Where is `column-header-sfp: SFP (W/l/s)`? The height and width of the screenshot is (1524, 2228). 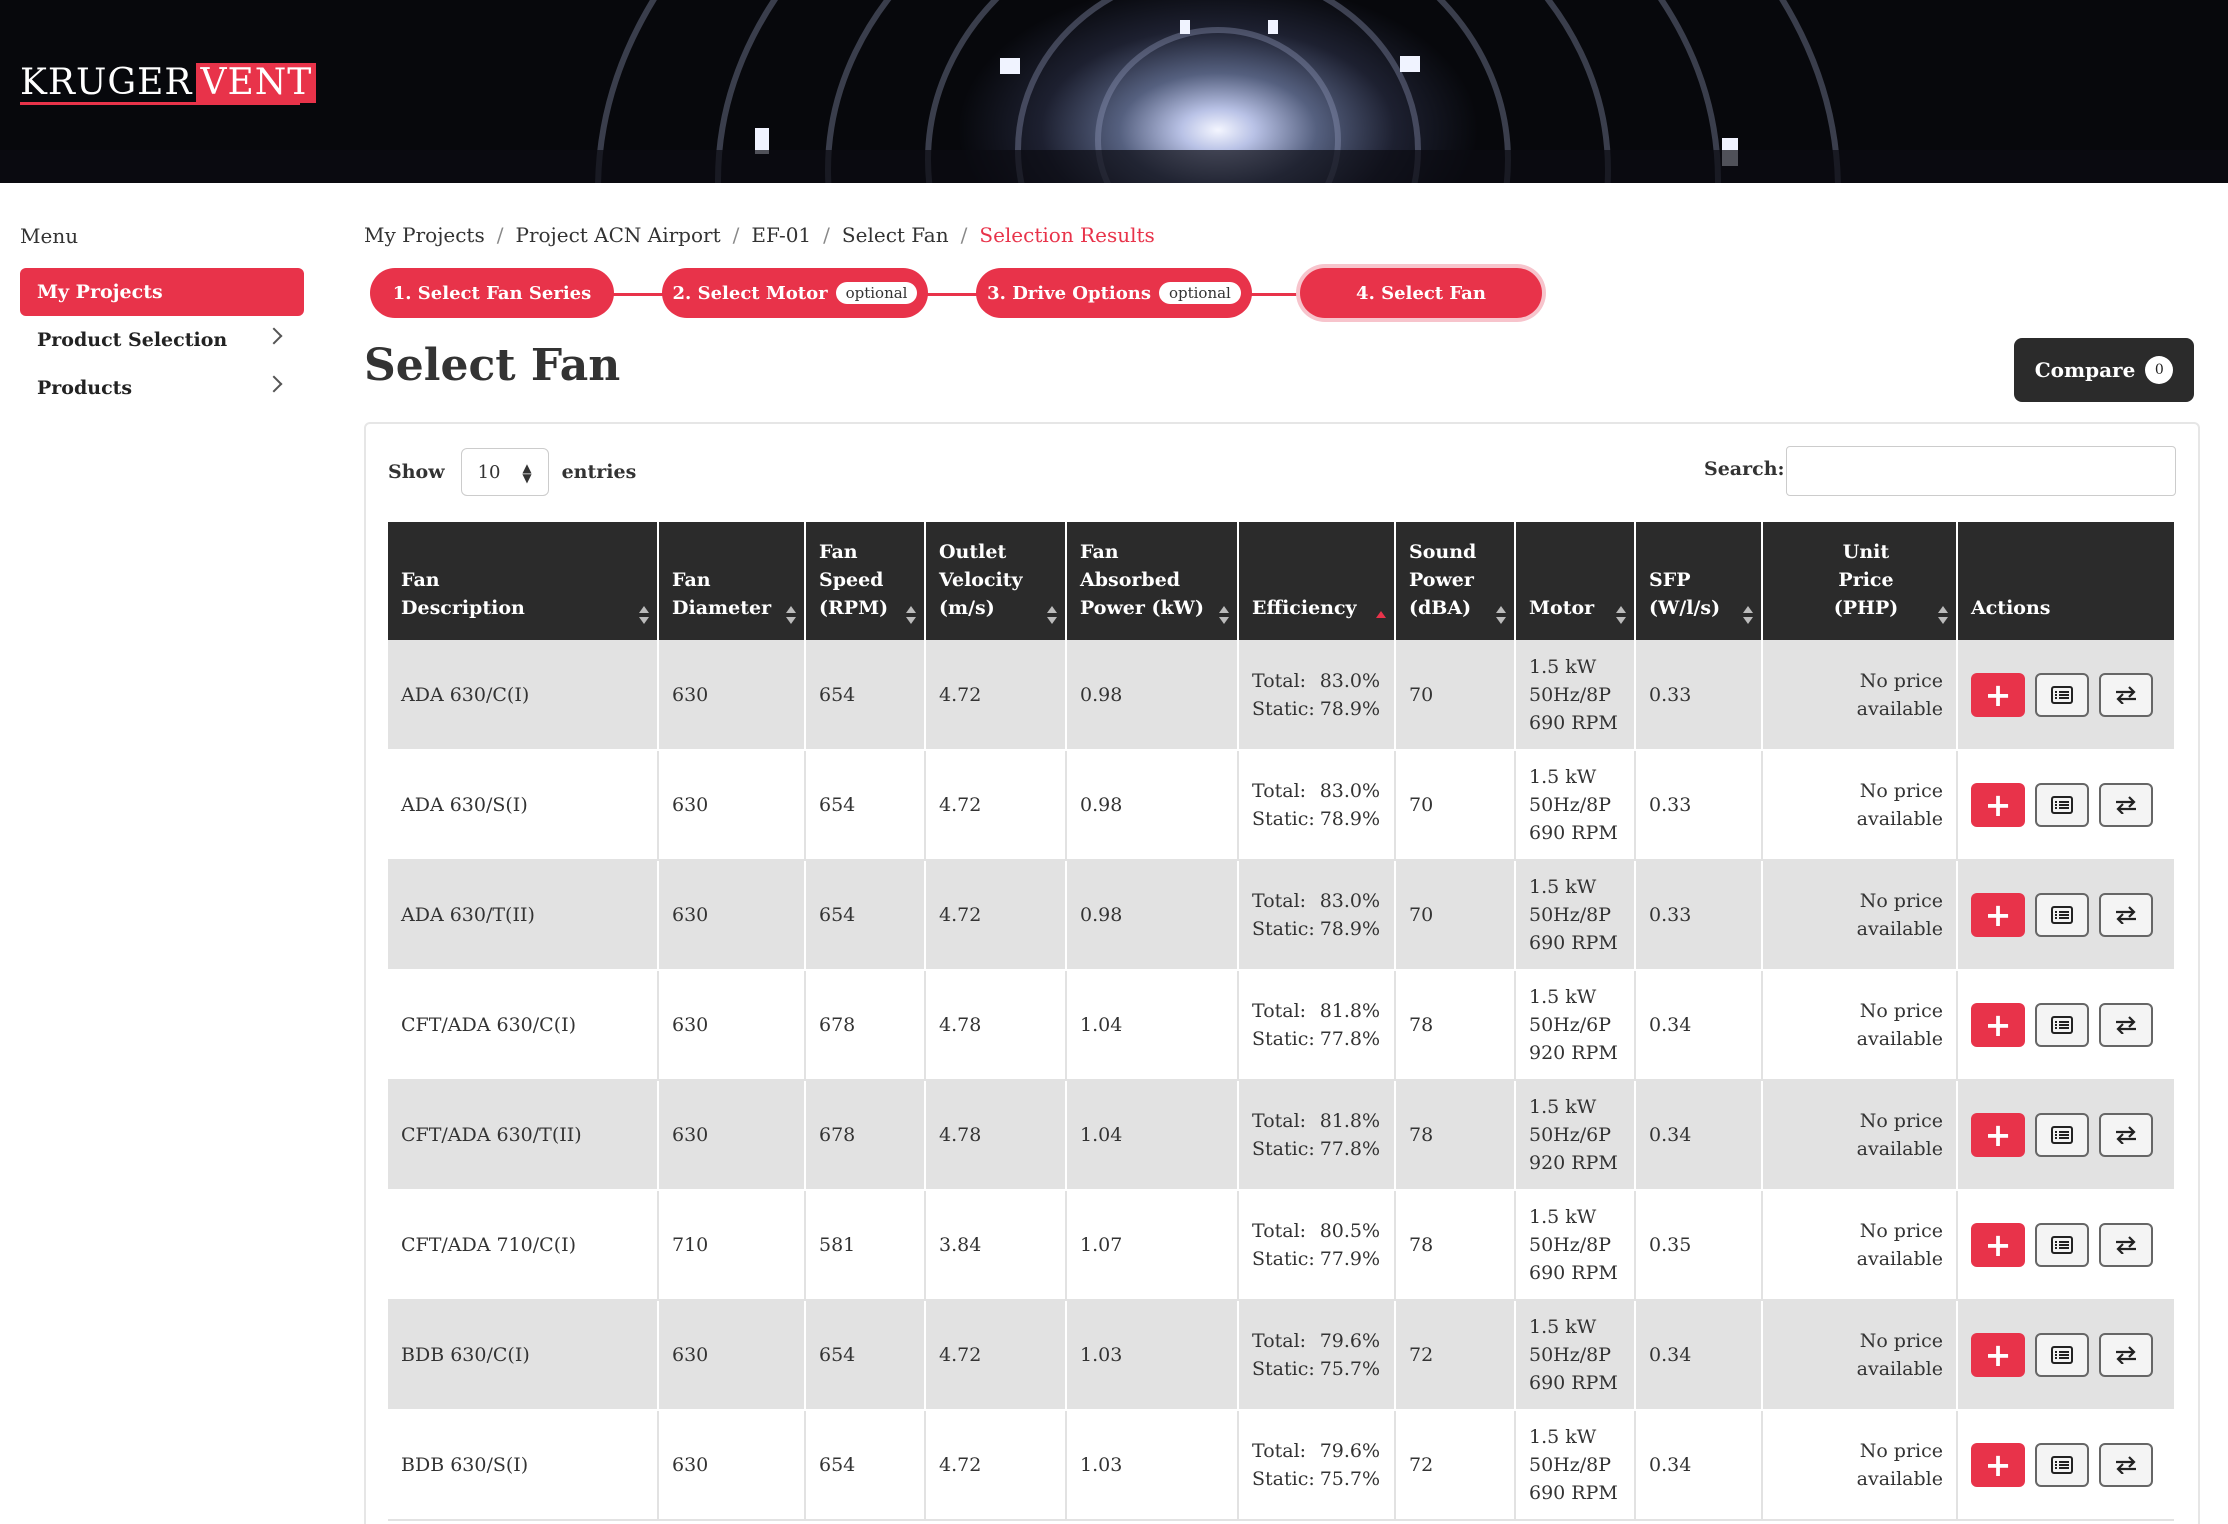
column-header-sfp: SFP (W/l/s) is located at coordinates (1699, 581).